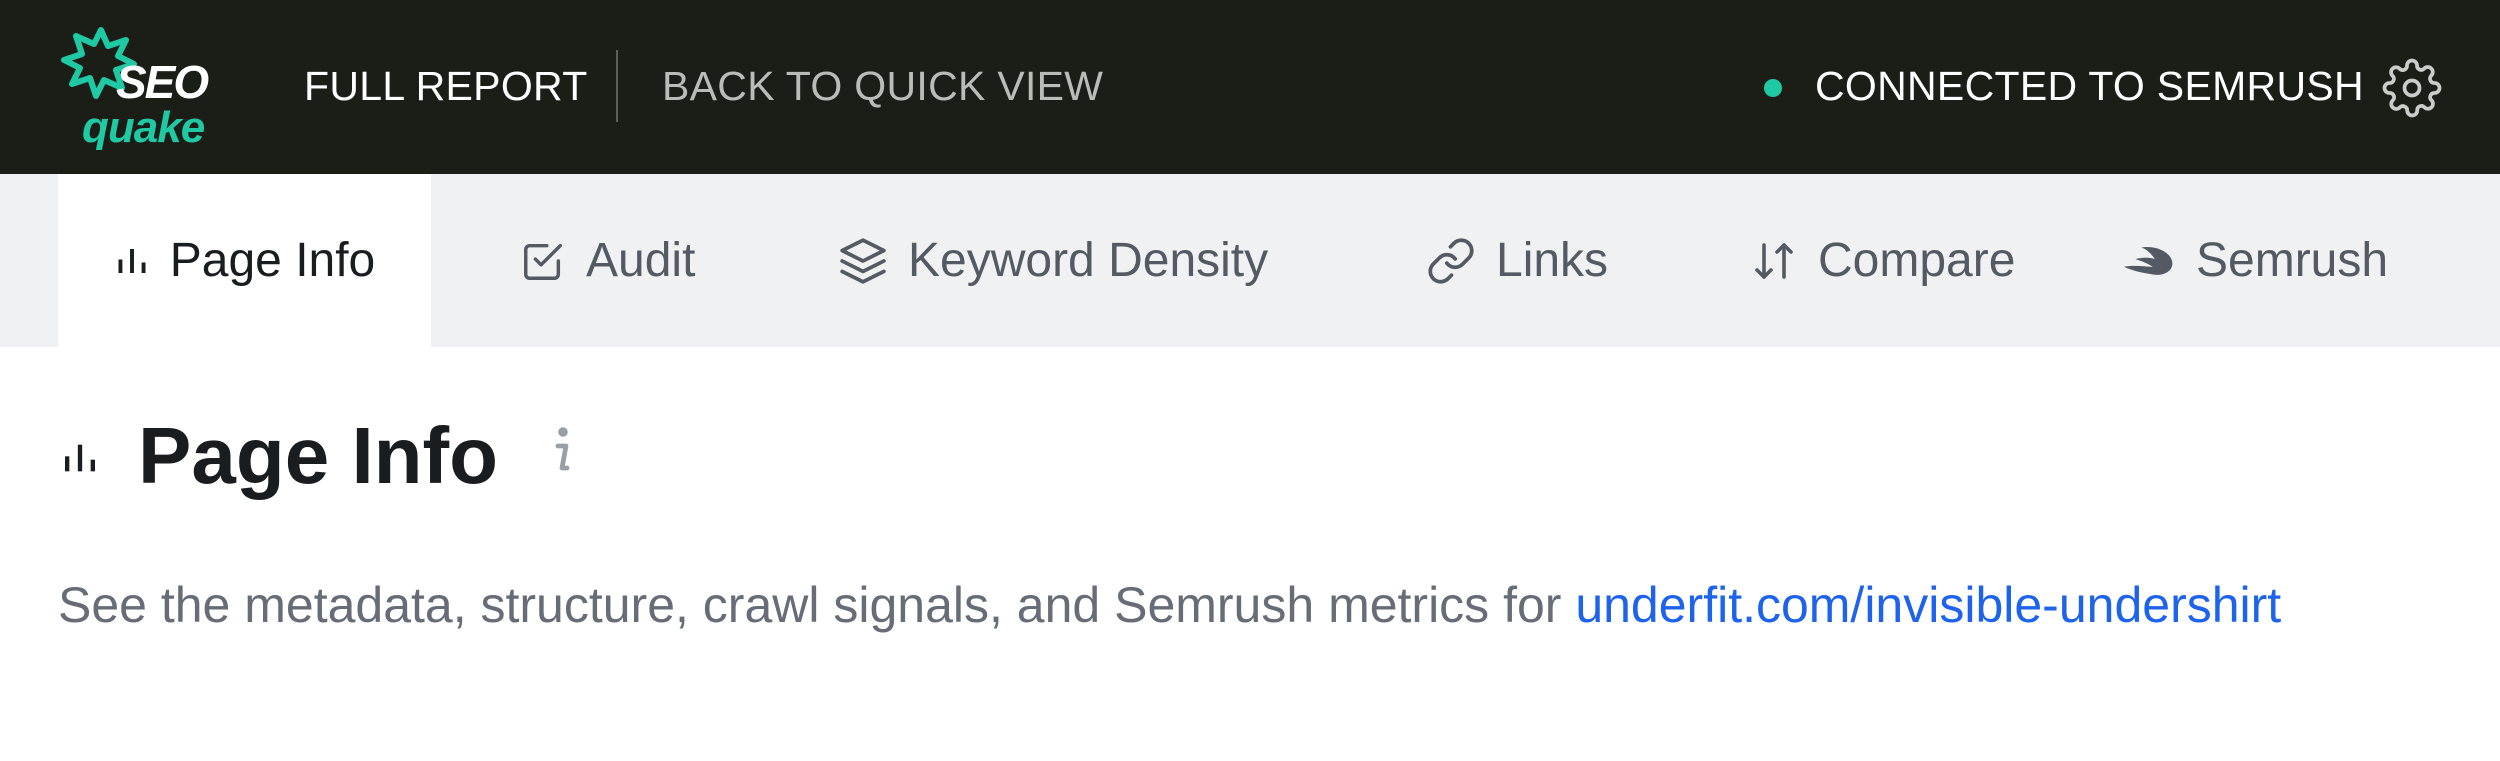 The image size is (2500, 761). What do you see at coordinates (2412, 88) in the screenshot?
I see `gear-icon` at bounding box center [2412, 88].